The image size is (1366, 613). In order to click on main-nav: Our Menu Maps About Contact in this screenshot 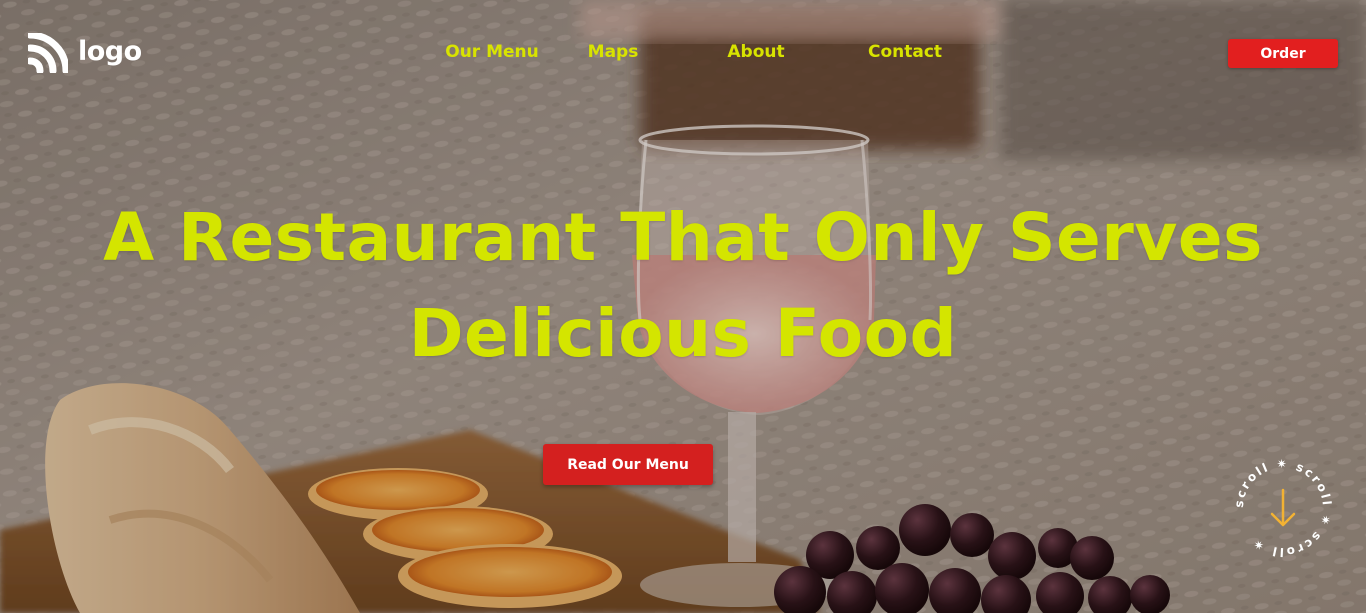, I will do `click(683, 54)`.